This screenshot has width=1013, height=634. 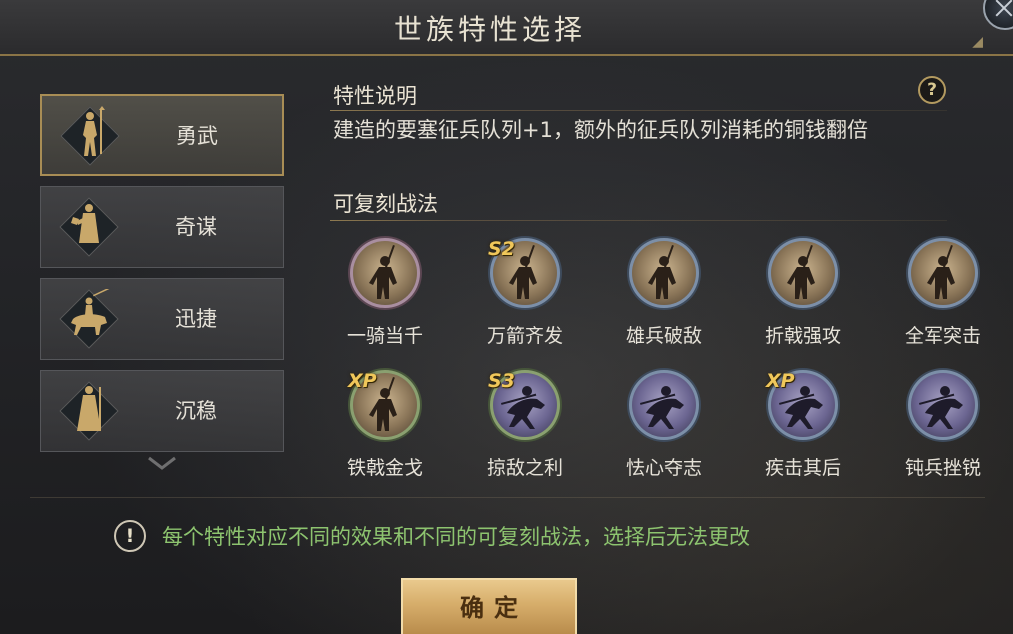 What do you see at coordinates (501, 381) in the screenshot?
I see `skill-badge: S3` at bounding box center [501, 381].